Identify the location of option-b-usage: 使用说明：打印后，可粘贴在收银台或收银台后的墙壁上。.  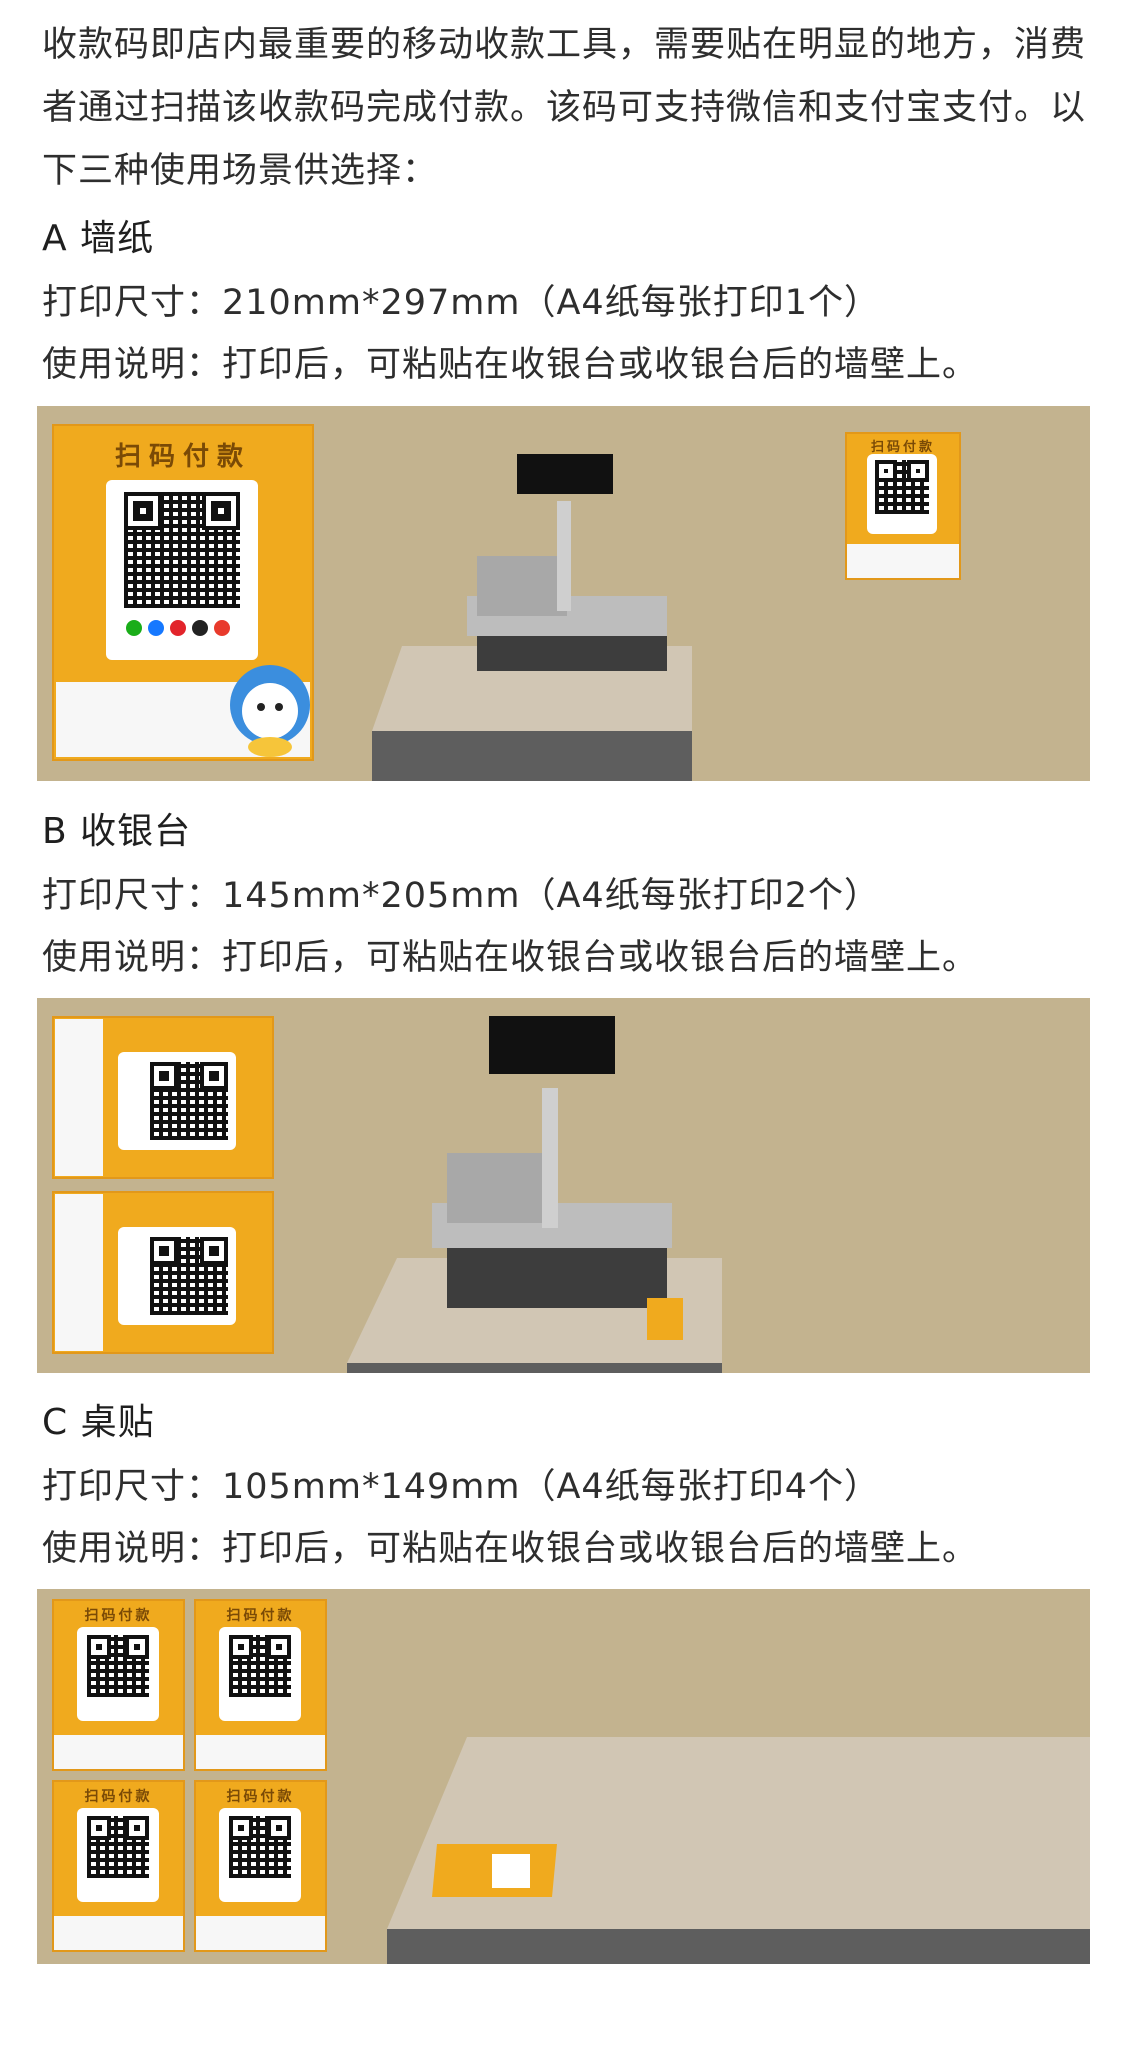
(510, 958).